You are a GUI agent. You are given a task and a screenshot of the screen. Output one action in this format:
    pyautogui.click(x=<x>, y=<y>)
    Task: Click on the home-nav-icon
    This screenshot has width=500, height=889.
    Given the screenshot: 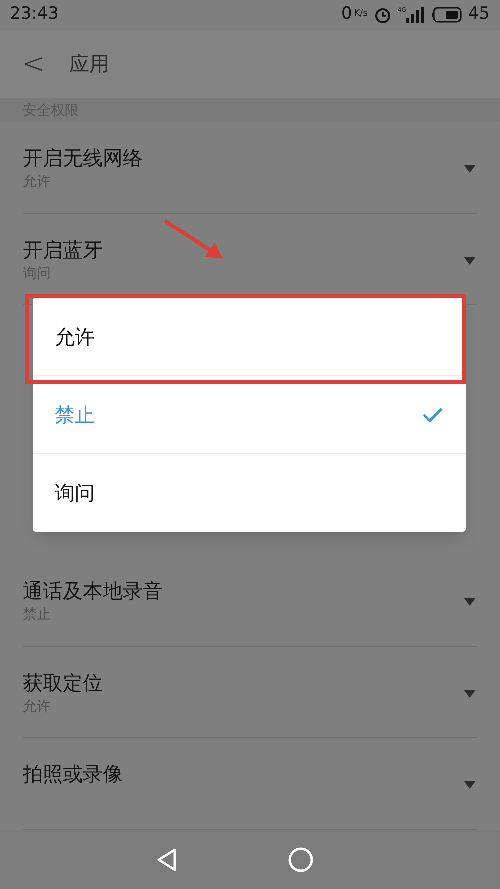 What is the action you would take?
    pyautogui.click(x=301, y=859)
    